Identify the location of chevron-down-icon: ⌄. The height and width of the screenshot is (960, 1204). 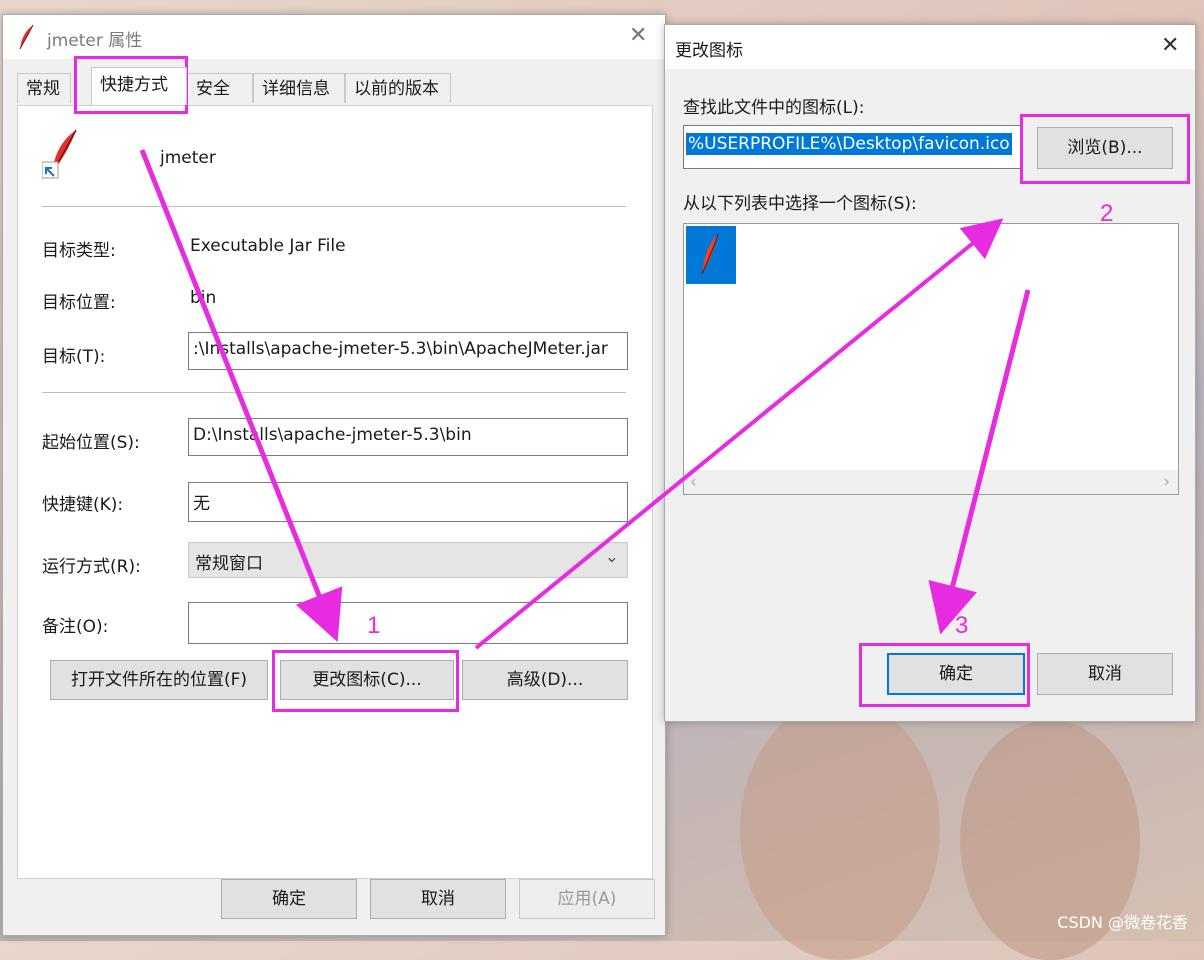
(611, 557).